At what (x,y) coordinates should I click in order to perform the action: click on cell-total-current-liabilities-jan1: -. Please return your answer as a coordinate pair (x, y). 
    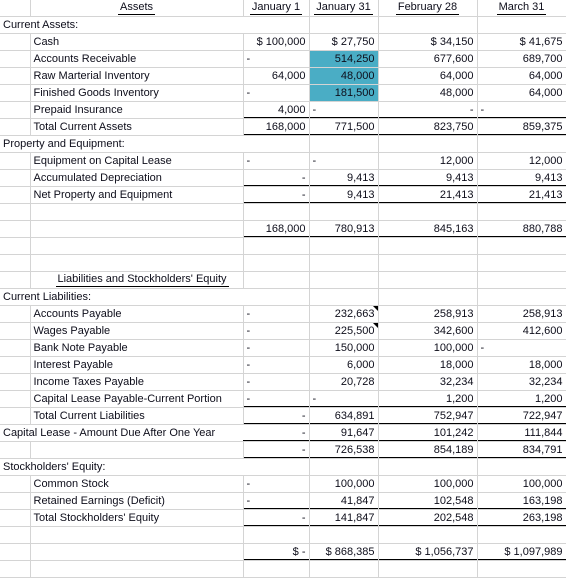
    Looking at the image, I should click on (276, 416).